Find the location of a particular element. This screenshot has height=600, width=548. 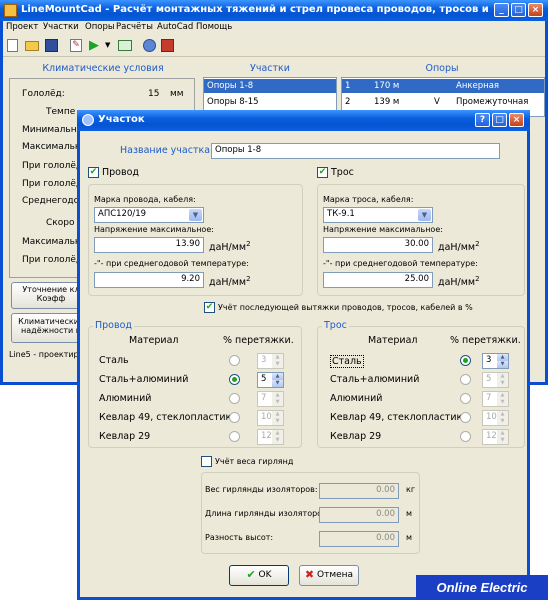

cable-avg-input: 25.00 is located at coordinates (378, 280).